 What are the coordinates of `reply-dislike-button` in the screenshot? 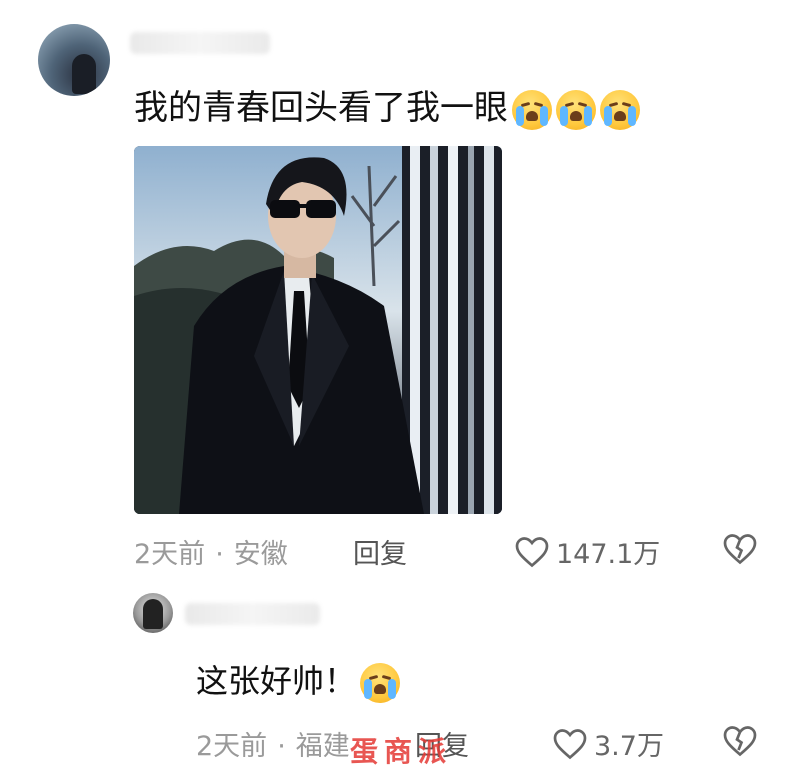 It's located at (740, 743).